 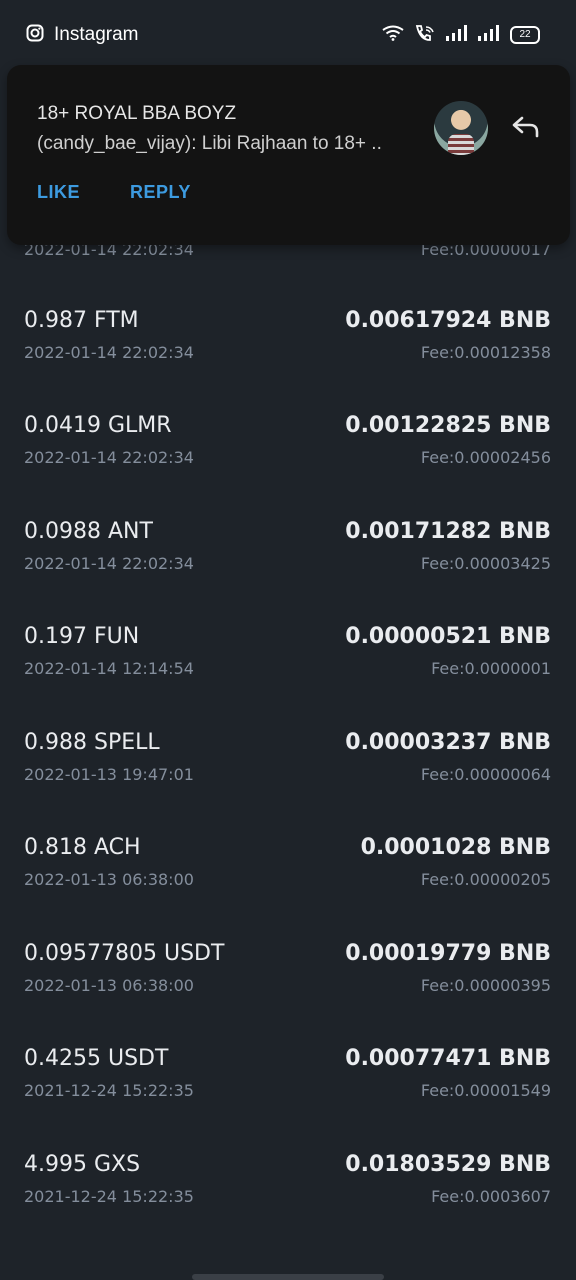 What do you see at coordinates (58, 192) in the screenshot?
I see `like-button: LIKE` at bounding box center [58, 192].